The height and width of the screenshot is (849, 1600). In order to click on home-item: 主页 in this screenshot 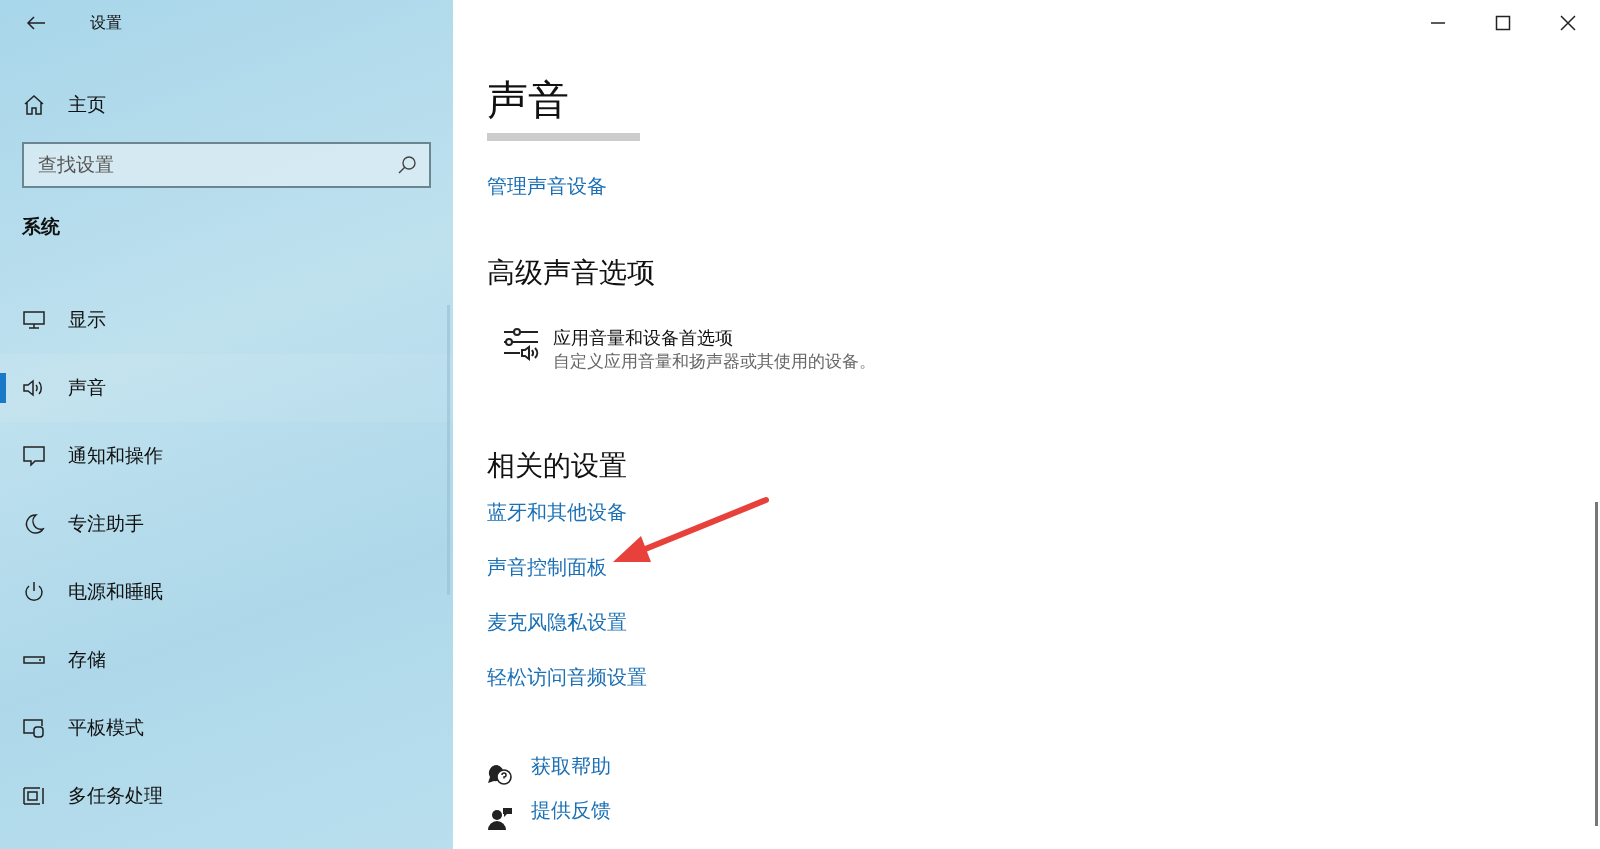, I will do `click(226, 105)`.